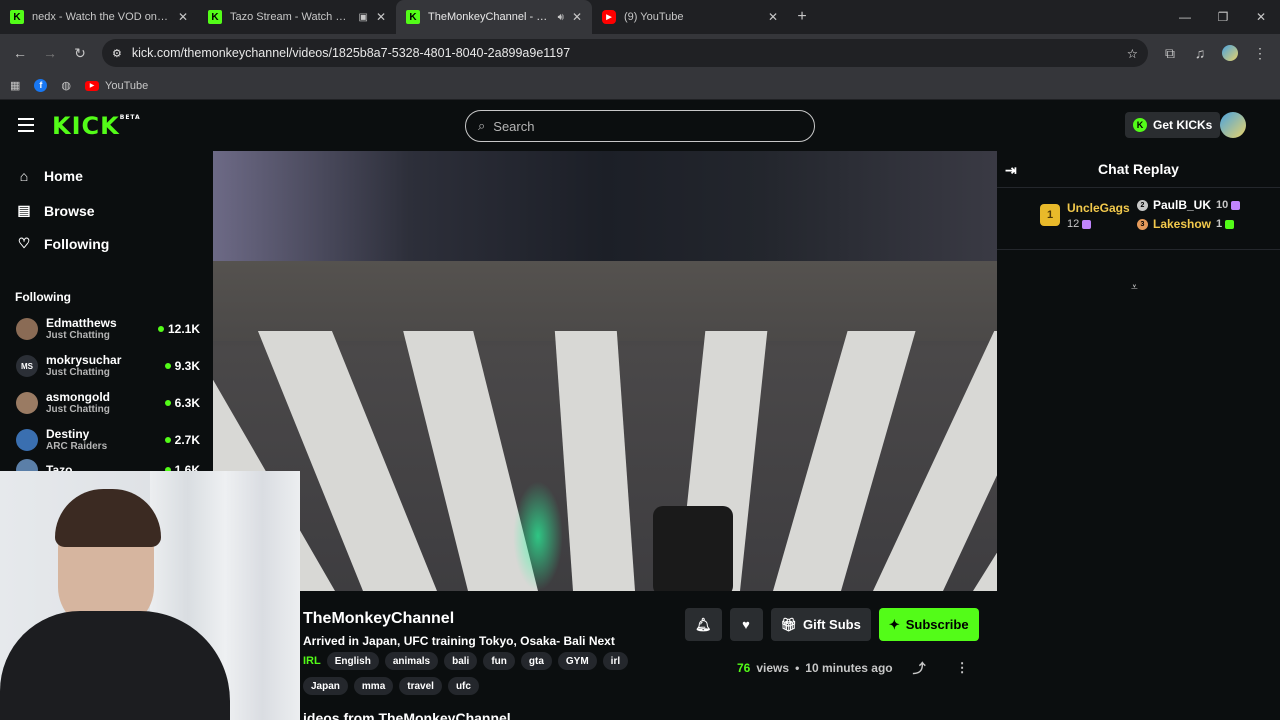  I want to click on gift-icon: 🎁︎, so click(789, 624).